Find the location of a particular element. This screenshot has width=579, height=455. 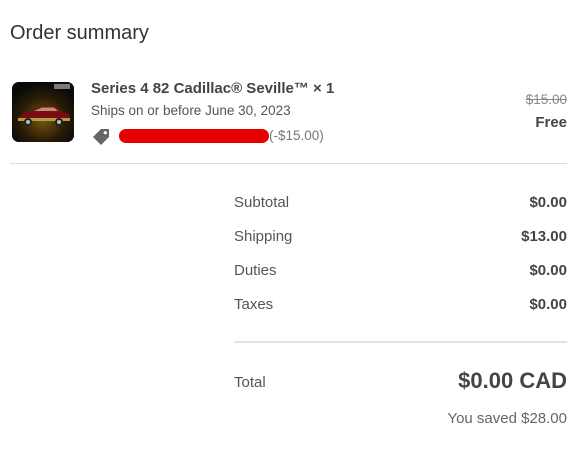

shipping-value: $13.00 is located at coordinates (544, 236).